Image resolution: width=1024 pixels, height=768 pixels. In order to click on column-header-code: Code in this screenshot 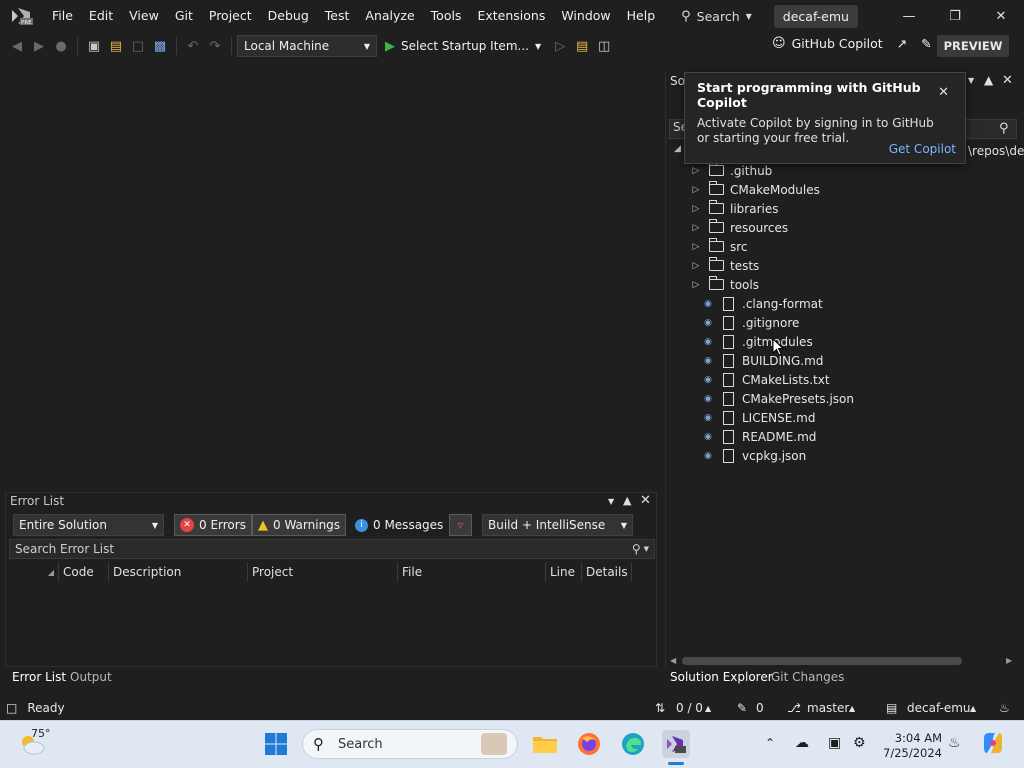, I will do `click(84, 572)`.